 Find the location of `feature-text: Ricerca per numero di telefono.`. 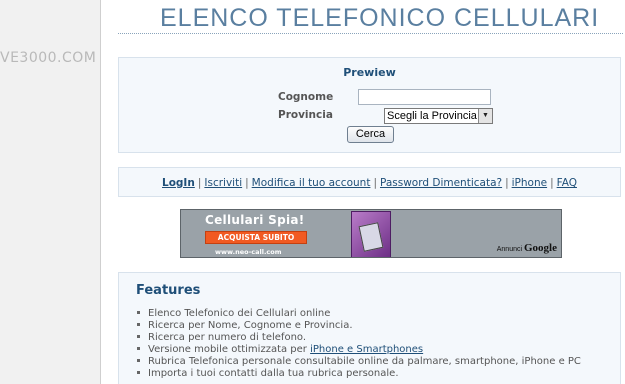

feature-text: Ricerca per numero di telefono. is located at coordinates (227, 337).